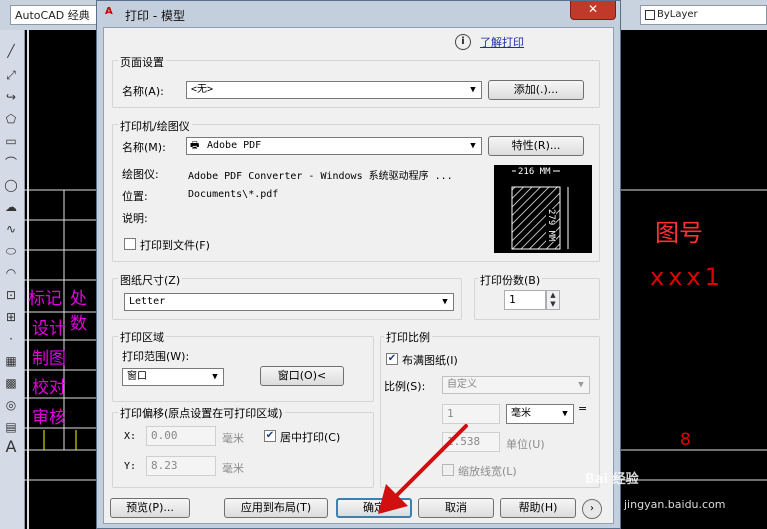  Describe the element at coordinates (358, 14) in the screenshot. I see `dialog-title-bar: A 打印 - 模型 ✕` at that location.